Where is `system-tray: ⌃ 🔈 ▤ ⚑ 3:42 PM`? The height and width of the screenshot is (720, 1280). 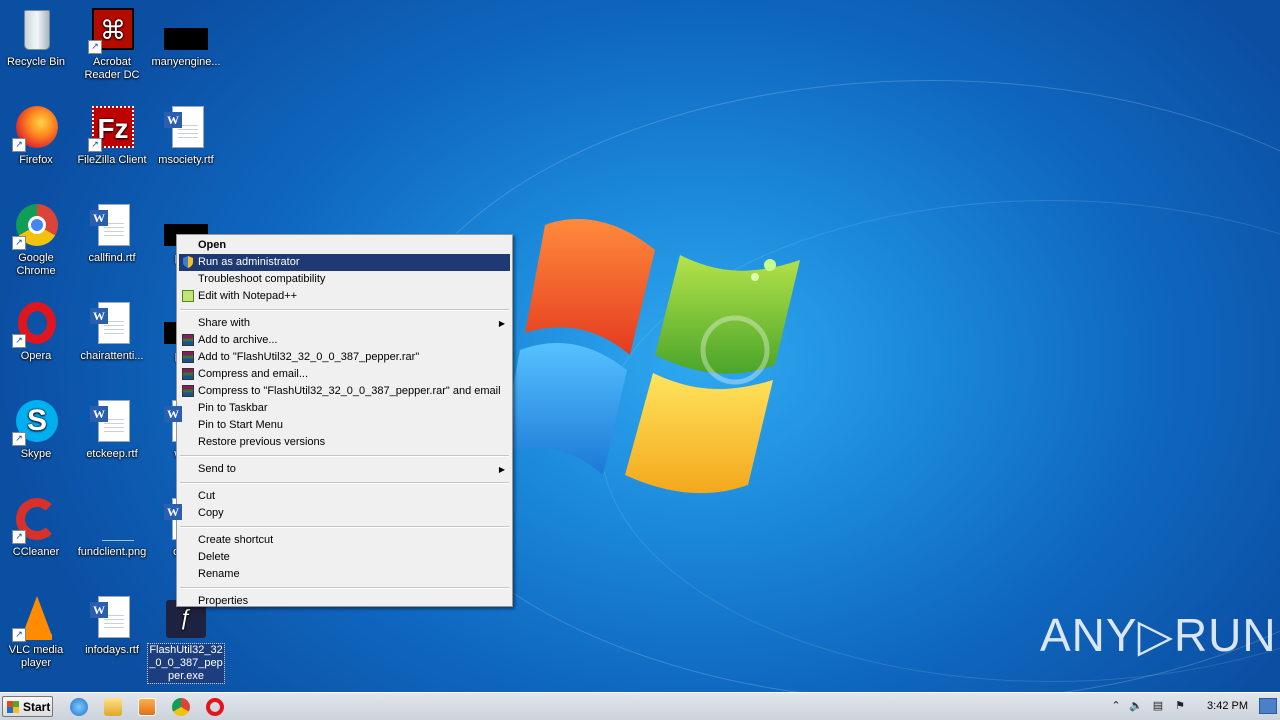 system-tray: ⌃ 🔈 ▤ ⚑ 3:42 PM is located at coordinates (1192, 706).